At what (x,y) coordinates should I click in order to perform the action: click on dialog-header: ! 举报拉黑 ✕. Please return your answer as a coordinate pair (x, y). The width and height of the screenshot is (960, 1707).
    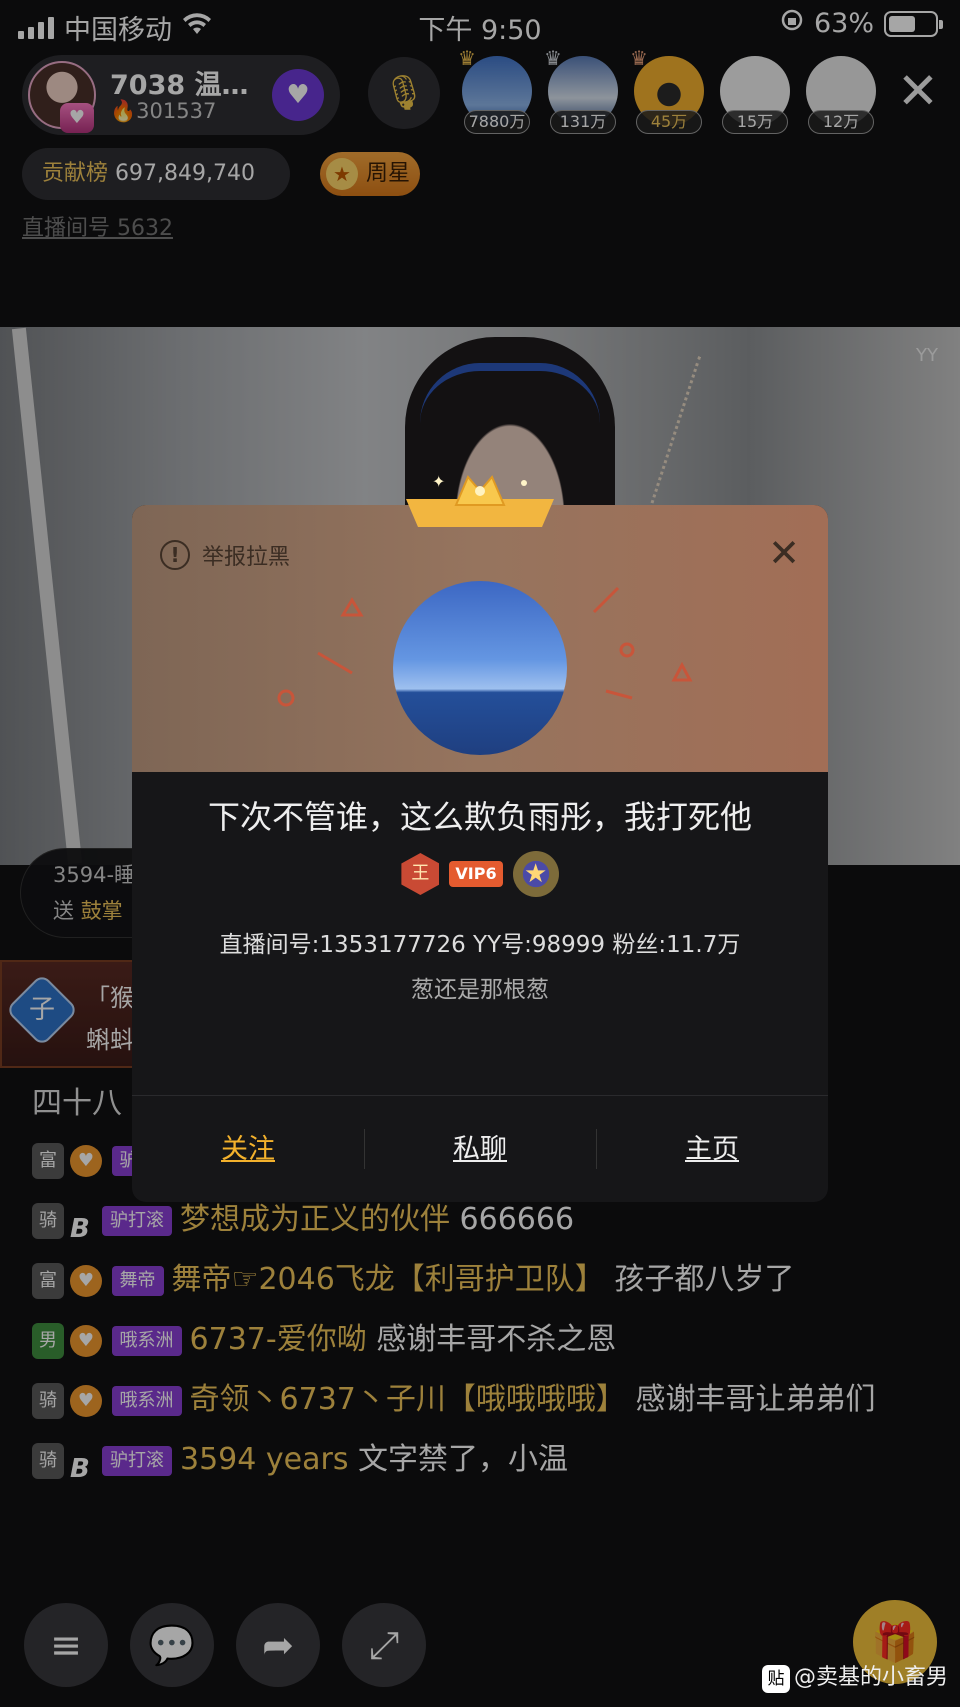
    Looking at the image, I should click on (480, 638).